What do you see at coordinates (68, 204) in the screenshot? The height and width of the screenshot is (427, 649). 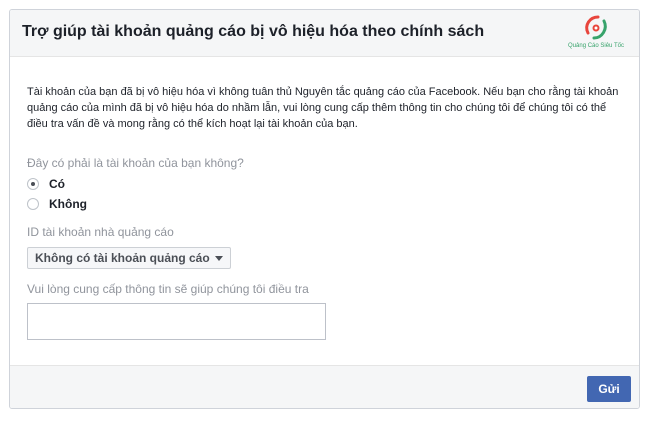 I see `radio-no-label: Không` at bounding box center [68, 204].